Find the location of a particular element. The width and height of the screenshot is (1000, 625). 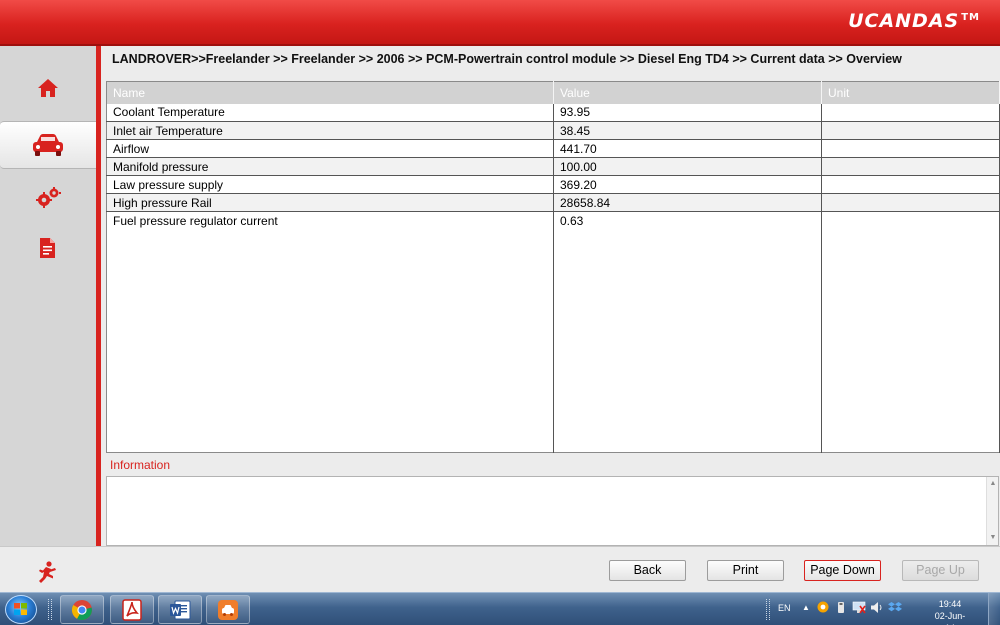

windows-logo-icon is located at coordinates (20, 609).